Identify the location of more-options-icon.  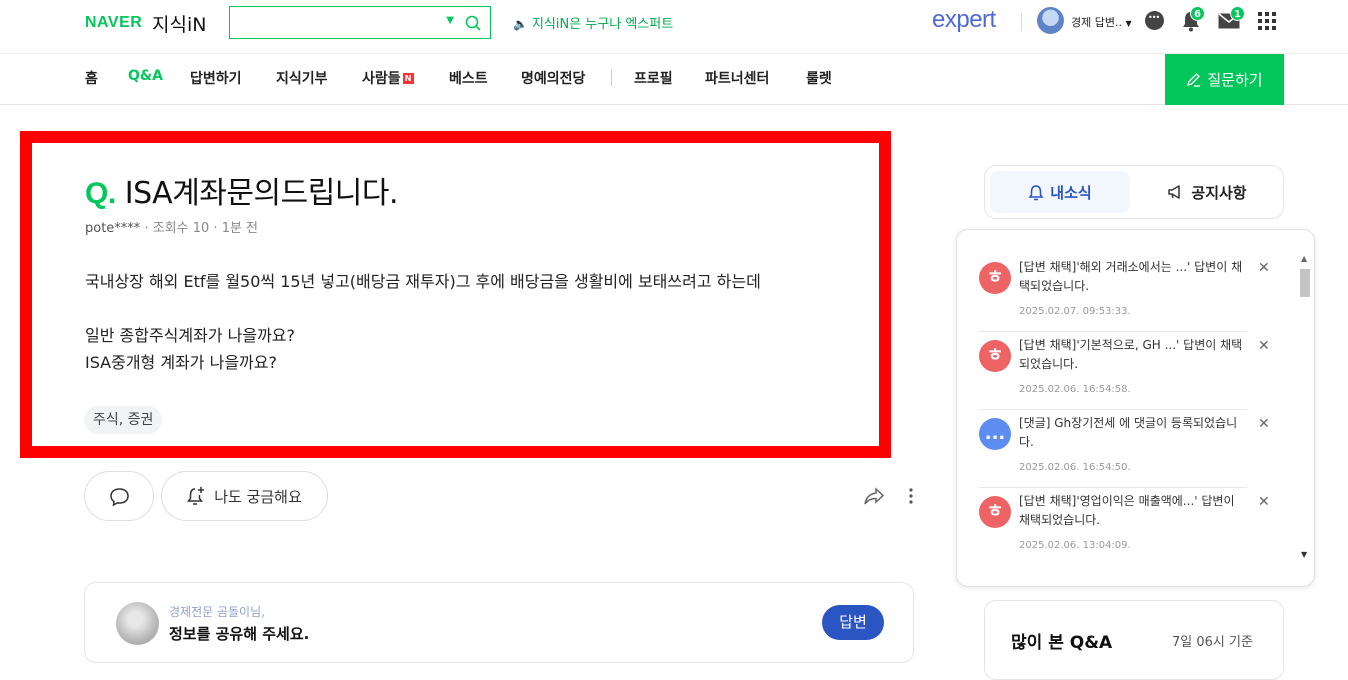
(911, 496).